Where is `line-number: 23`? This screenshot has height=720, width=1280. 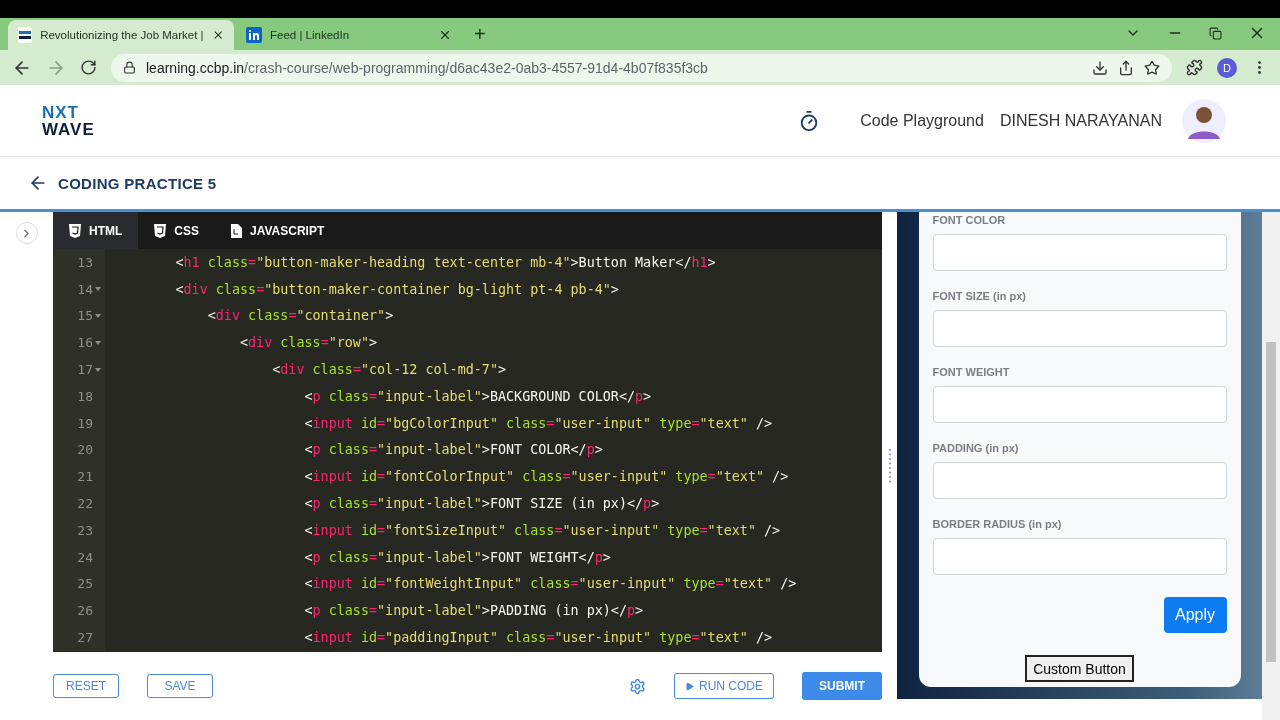 line-number: 23 is located at coordinates (85, 530).